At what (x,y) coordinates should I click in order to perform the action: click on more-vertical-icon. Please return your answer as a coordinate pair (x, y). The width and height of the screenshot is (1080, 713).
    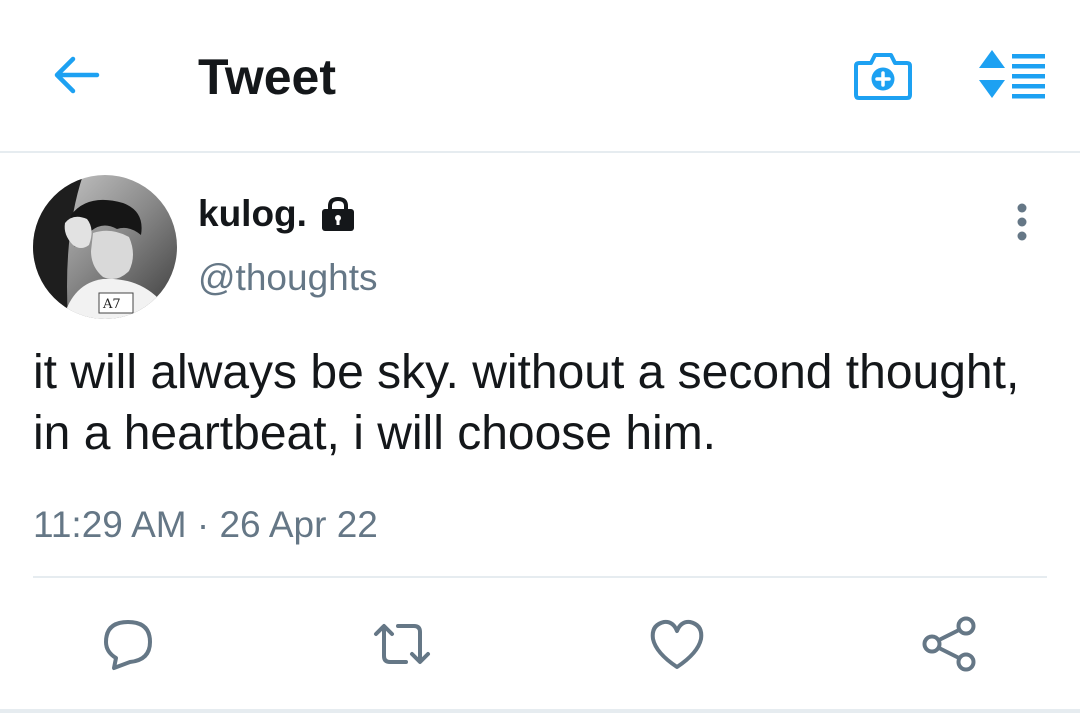
    Looking at the image, I should click on (1022, 224).